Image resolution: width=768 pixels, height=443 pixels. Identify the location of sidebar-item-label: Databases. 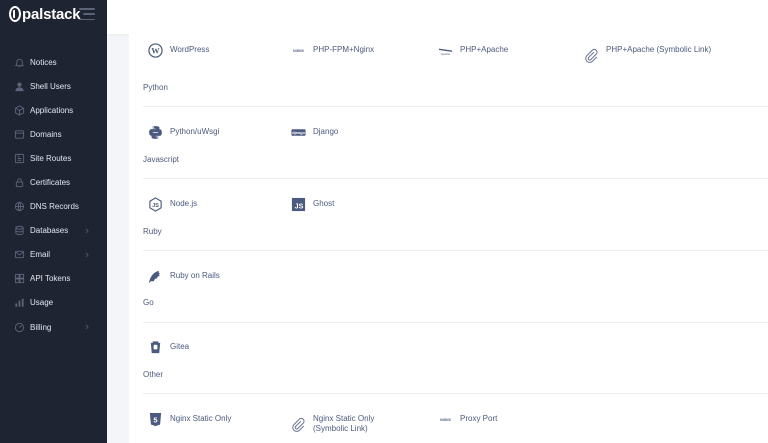
(49, 231).